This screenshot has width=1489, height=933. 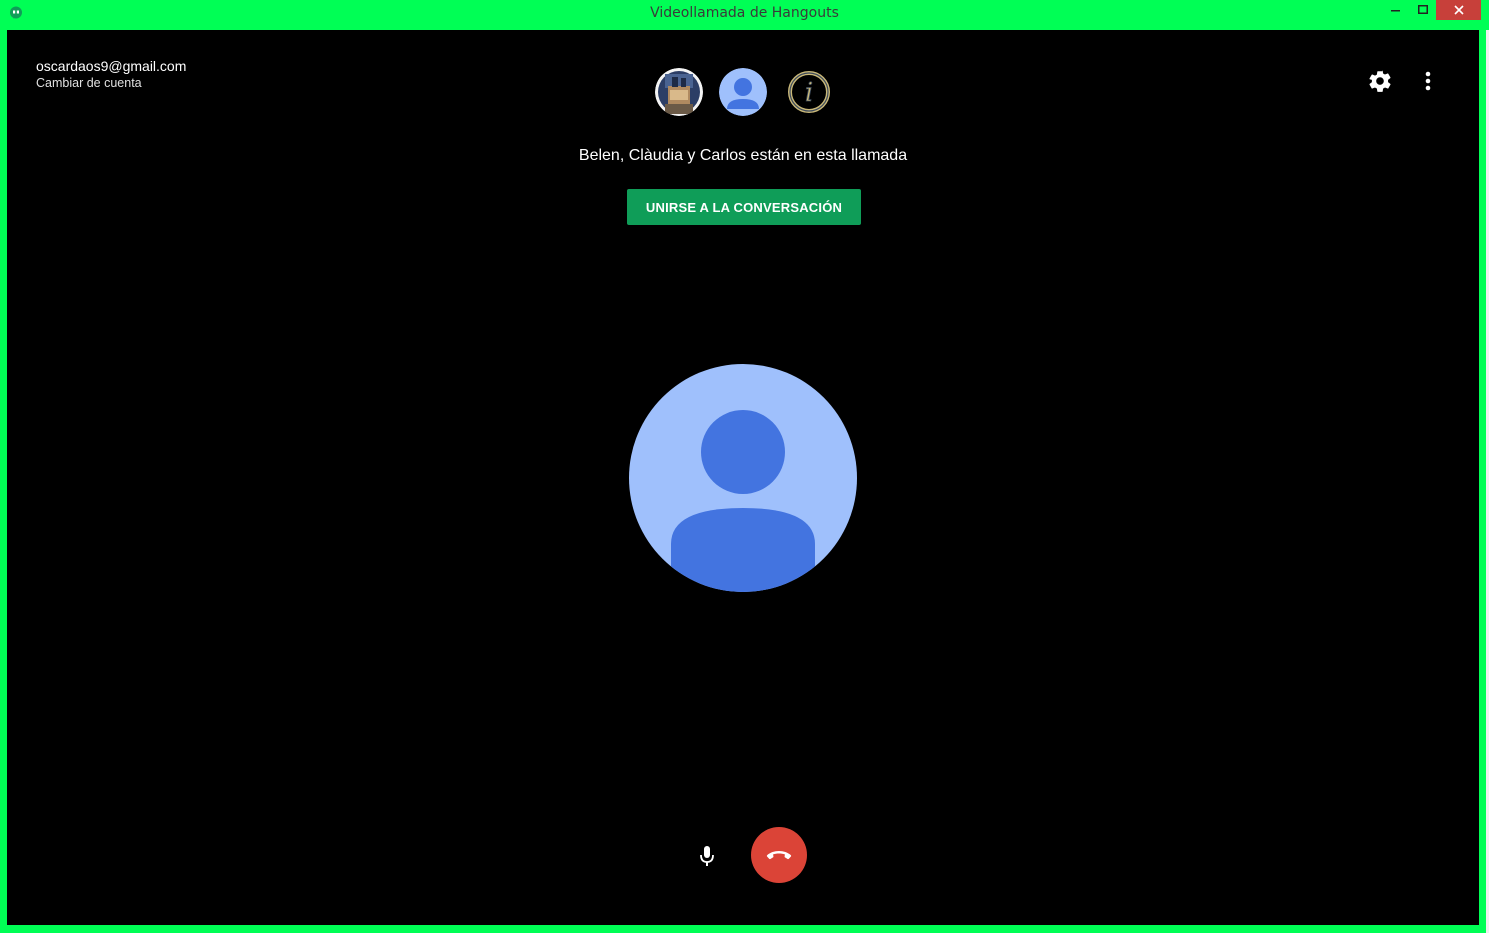 I want to click on account-info: oscardaos9@gmail.com Cambiar de cuenta, so click(x=111, y=74).